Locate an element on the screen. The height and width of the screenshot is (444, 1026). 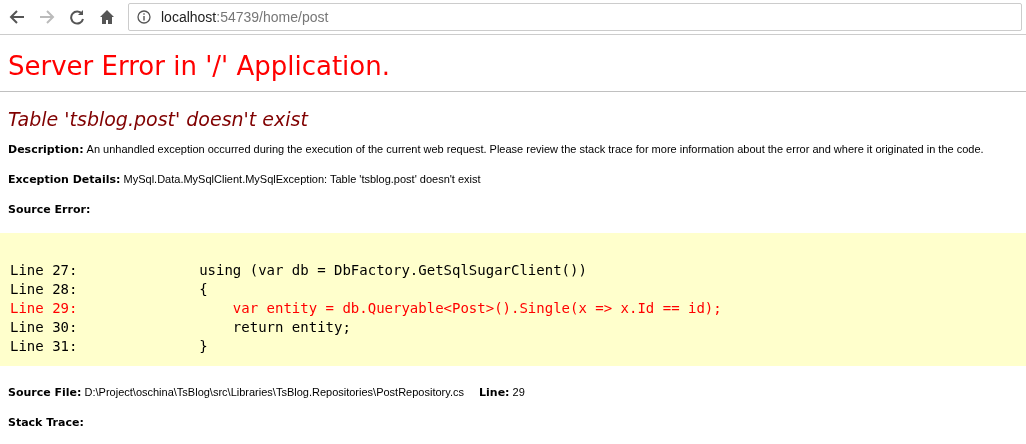
field-label: Exception Details: is located at coordinates (64, 179).